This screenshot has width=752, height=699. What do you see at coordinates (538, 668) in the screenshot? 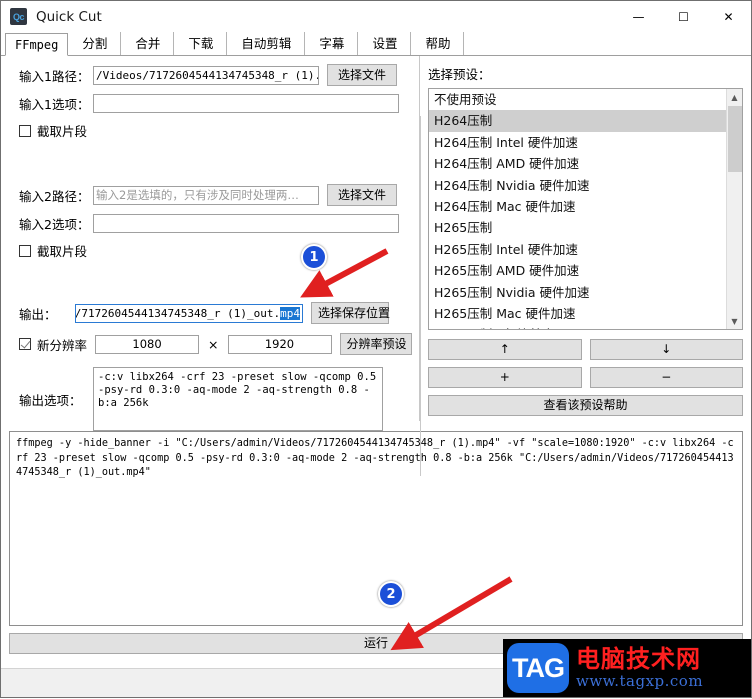
I see `watermark-logo: TAG` at bounding box center [538, 668].